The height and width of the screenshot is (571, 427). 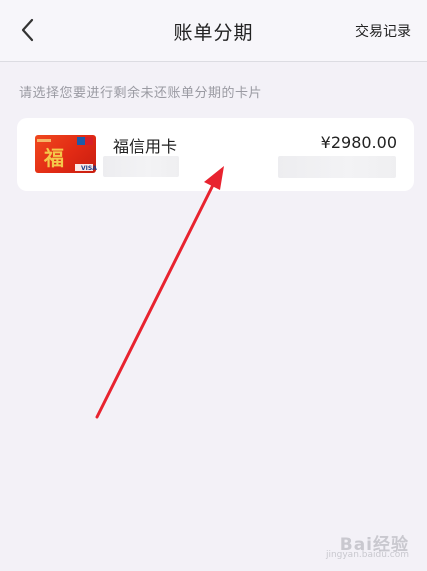 I want to click on card-thumb-brand: VISA, so click(x=89, y=168).